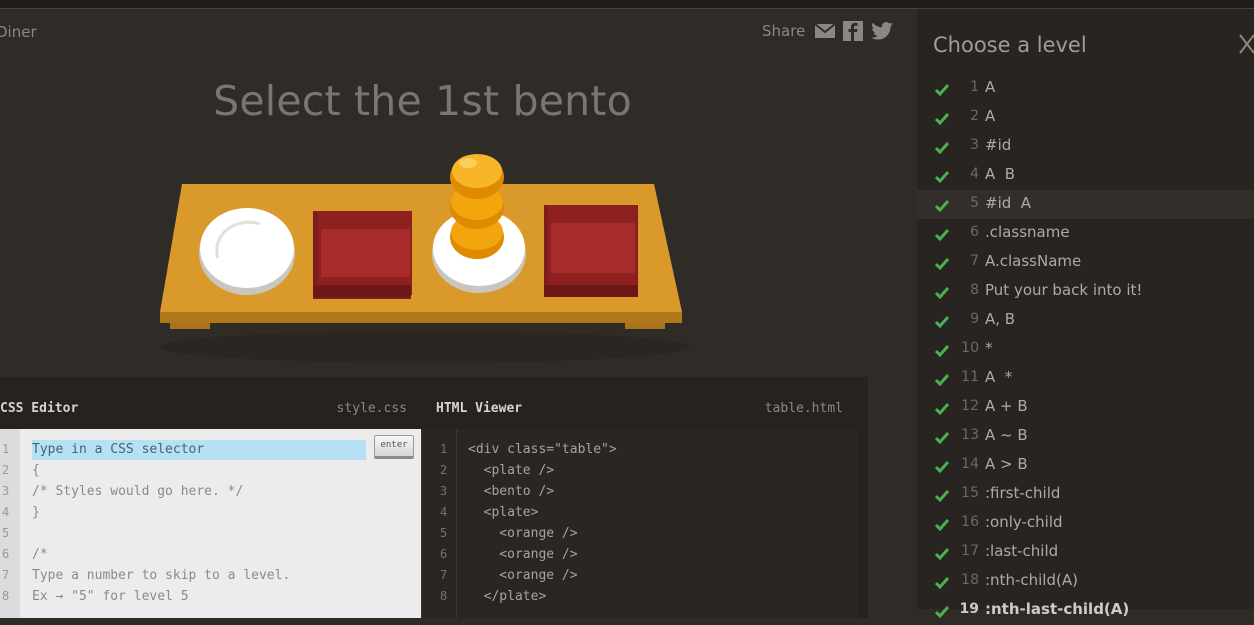 Image resolution: width=1254 pixels, height=625 pixels. What do you see at coordinates (1085, 552) in the screenshot?
I see `level-item-17: 17:last-child` at bounding box center [1085, 552].